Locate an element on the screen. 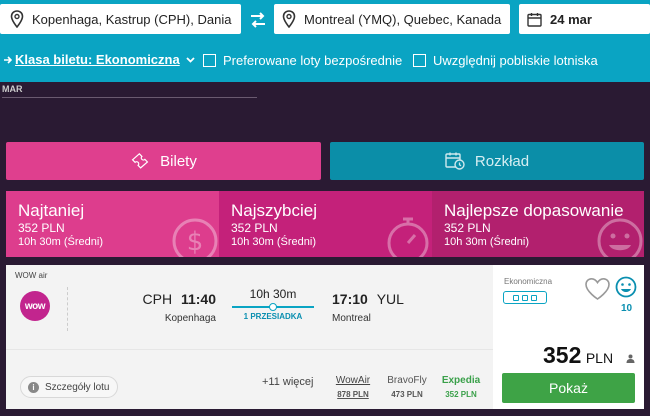 The width and height of the screenshot is (650, 416). nearby-airports-label: Uwzględnij pobliskie lotniska is located at coordinates (515, 60).